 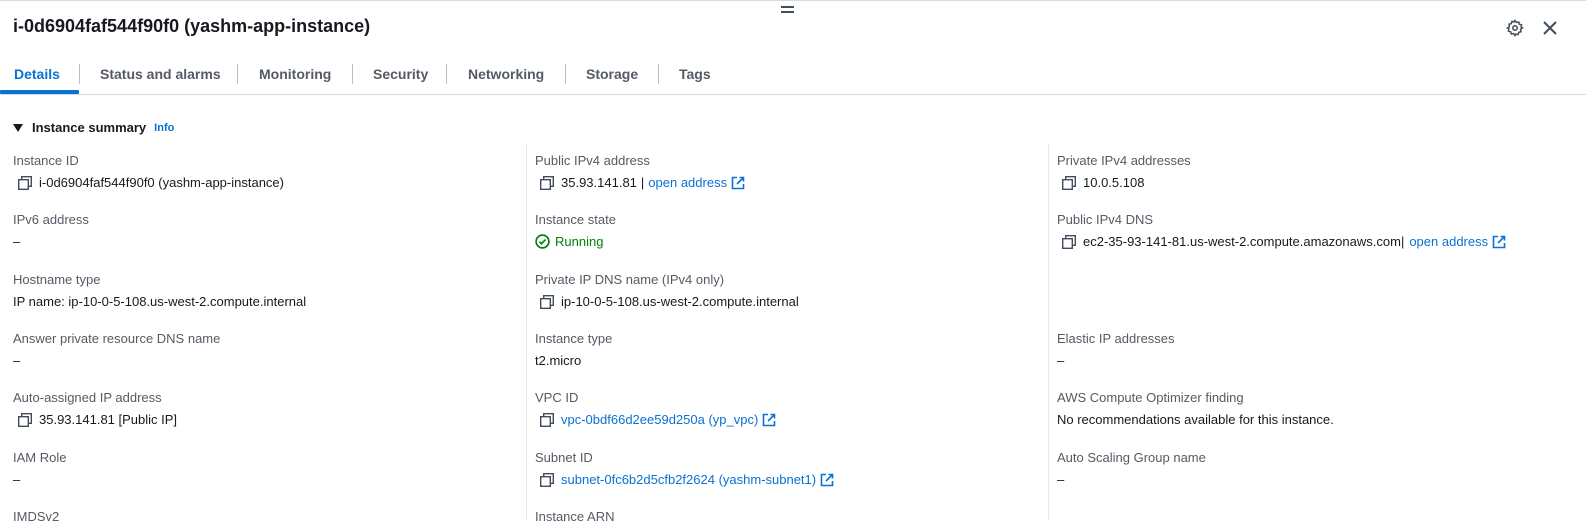 What do you see at coordinates (680, 301) in the screenshot?
I see `field-value: ip-10-0-5-108.us-west-2.compute.internal` at bounding box center [680, 301].